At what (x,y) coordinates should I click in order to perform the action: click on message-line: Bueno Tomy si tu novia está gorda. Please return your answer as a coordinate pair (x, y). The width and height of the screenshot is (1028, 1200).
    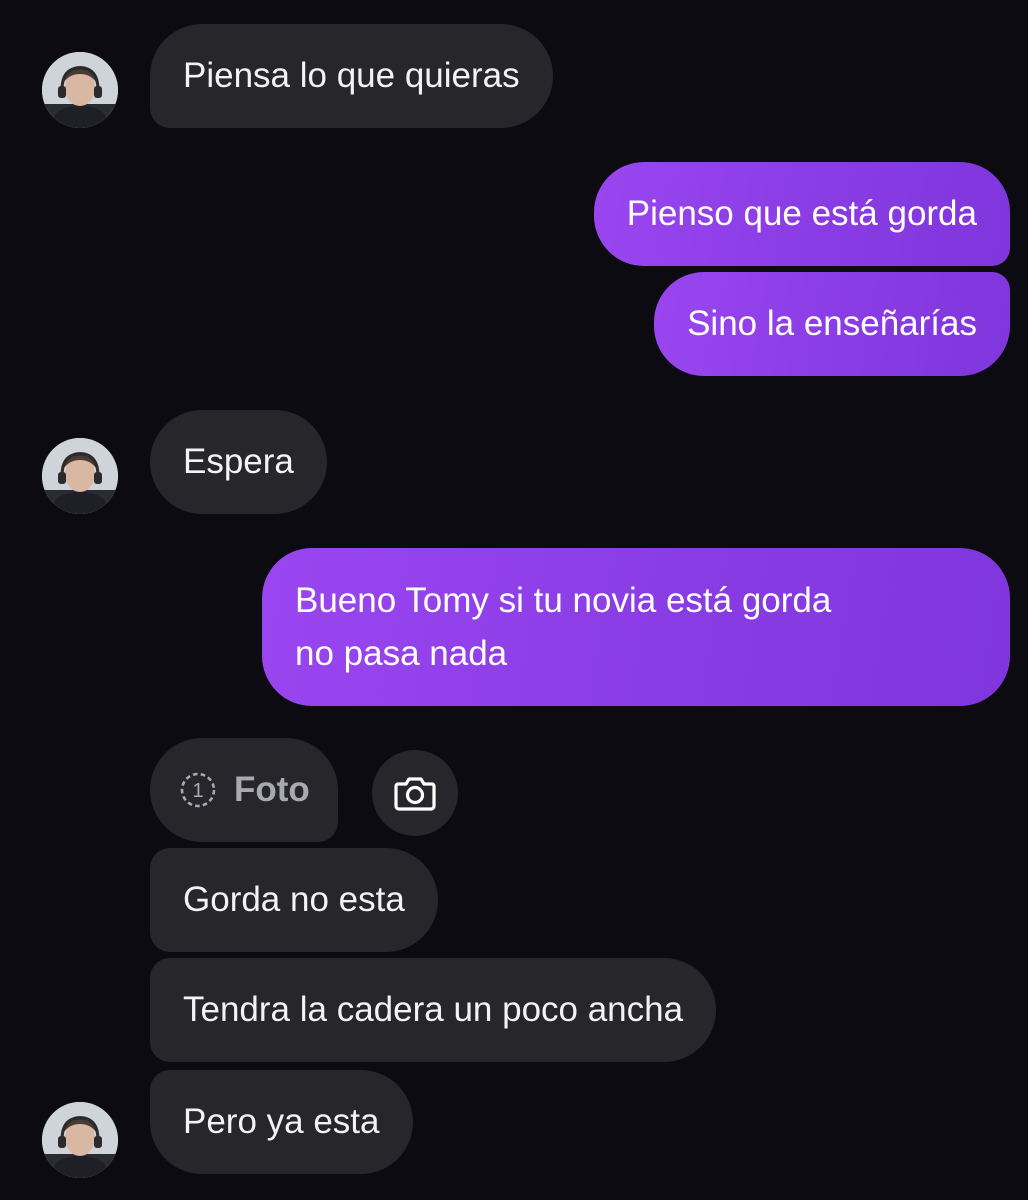
    Looking at the image, I should click on (563, 600).